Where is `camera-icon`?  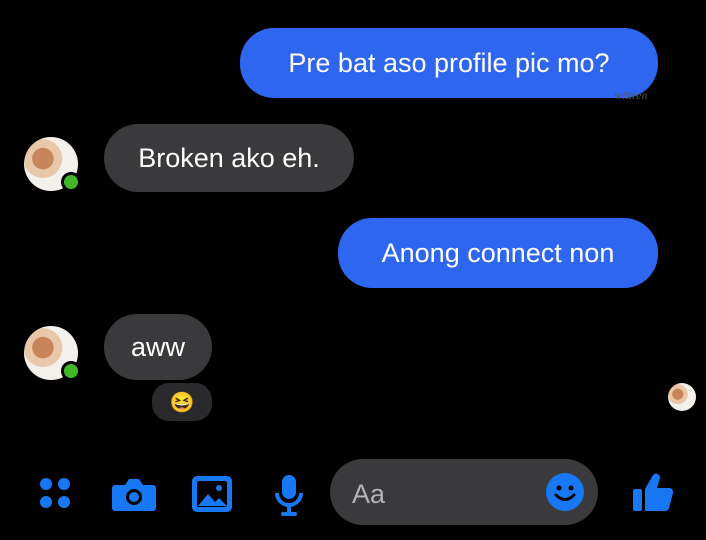 camera-icon is located at coordinates (134, 494).